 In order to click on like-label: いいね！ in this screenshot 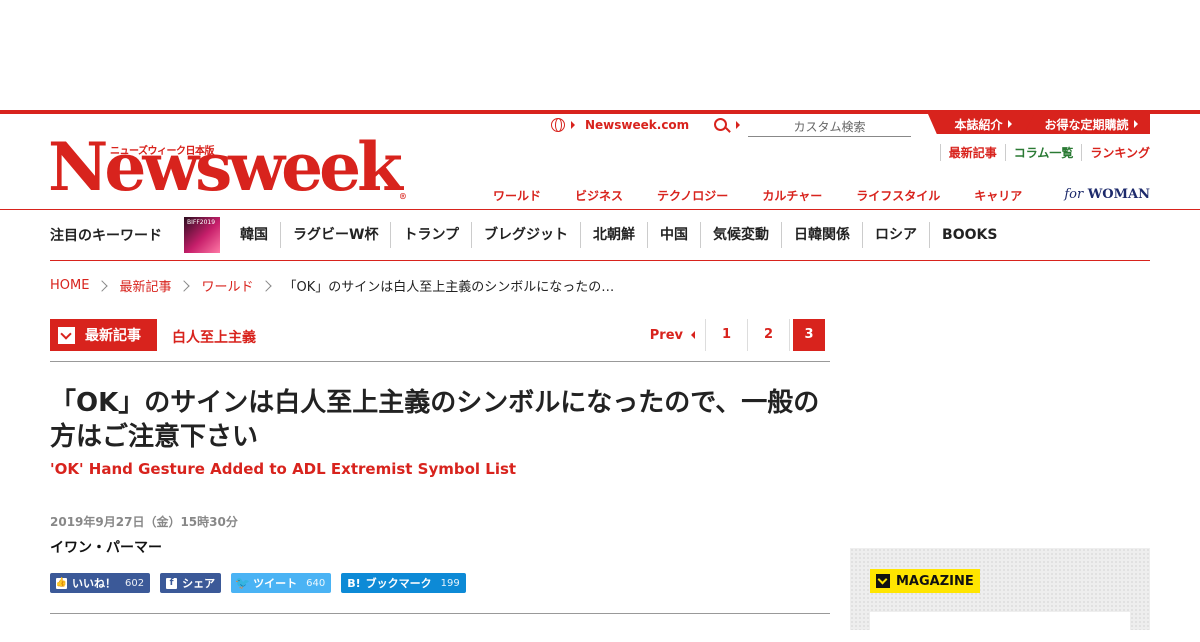, I will do `click(94, 583)`.